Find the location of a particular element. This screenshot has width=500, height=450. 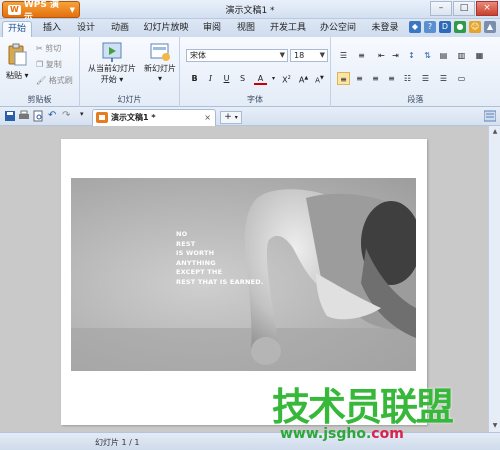

redo-icon: ↷ is located at coordinates (68, 116).